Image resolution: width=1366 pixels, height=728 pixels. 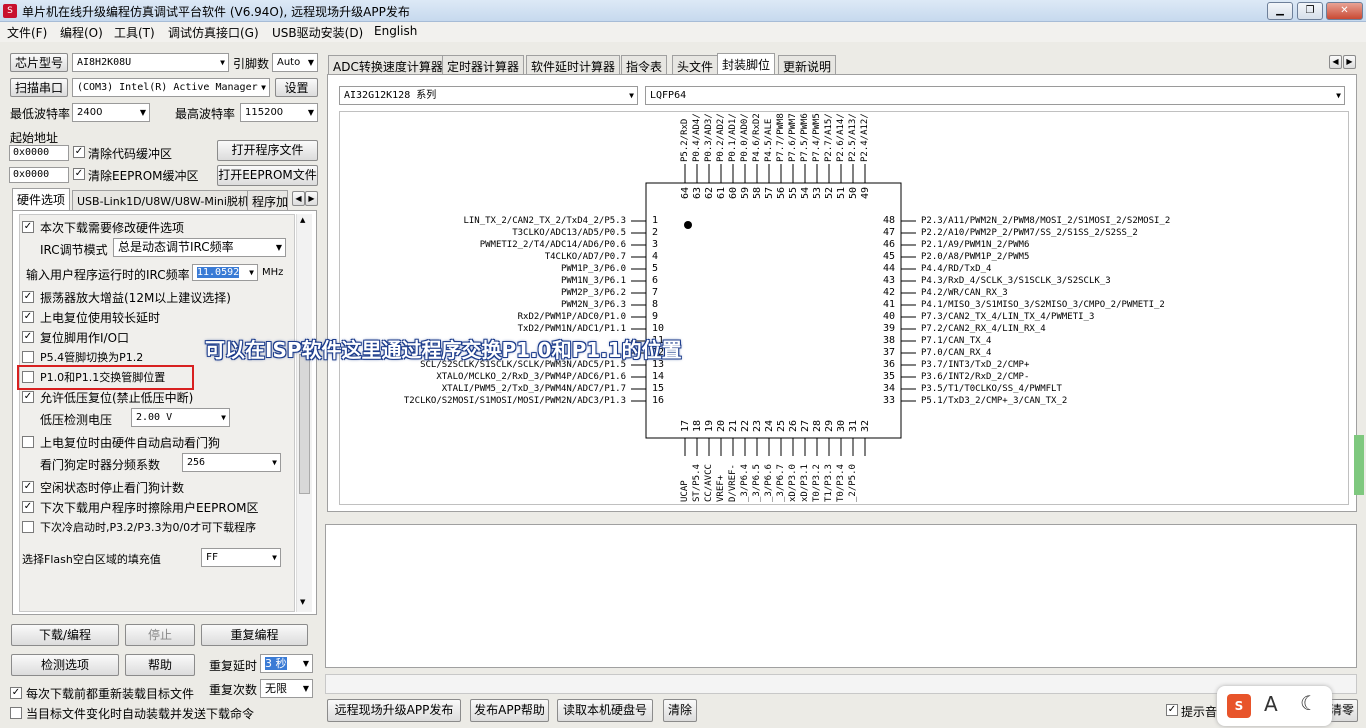 I want to click on pin-number: 44, so click(x=889, y=268).